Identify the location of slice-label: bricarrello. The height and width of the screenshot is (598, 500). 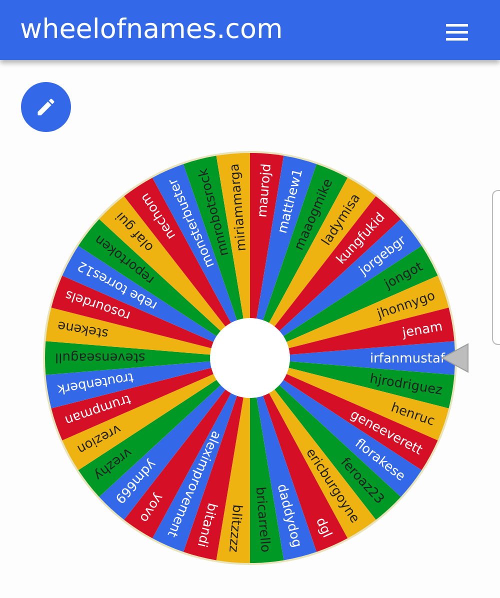
(262, 520).